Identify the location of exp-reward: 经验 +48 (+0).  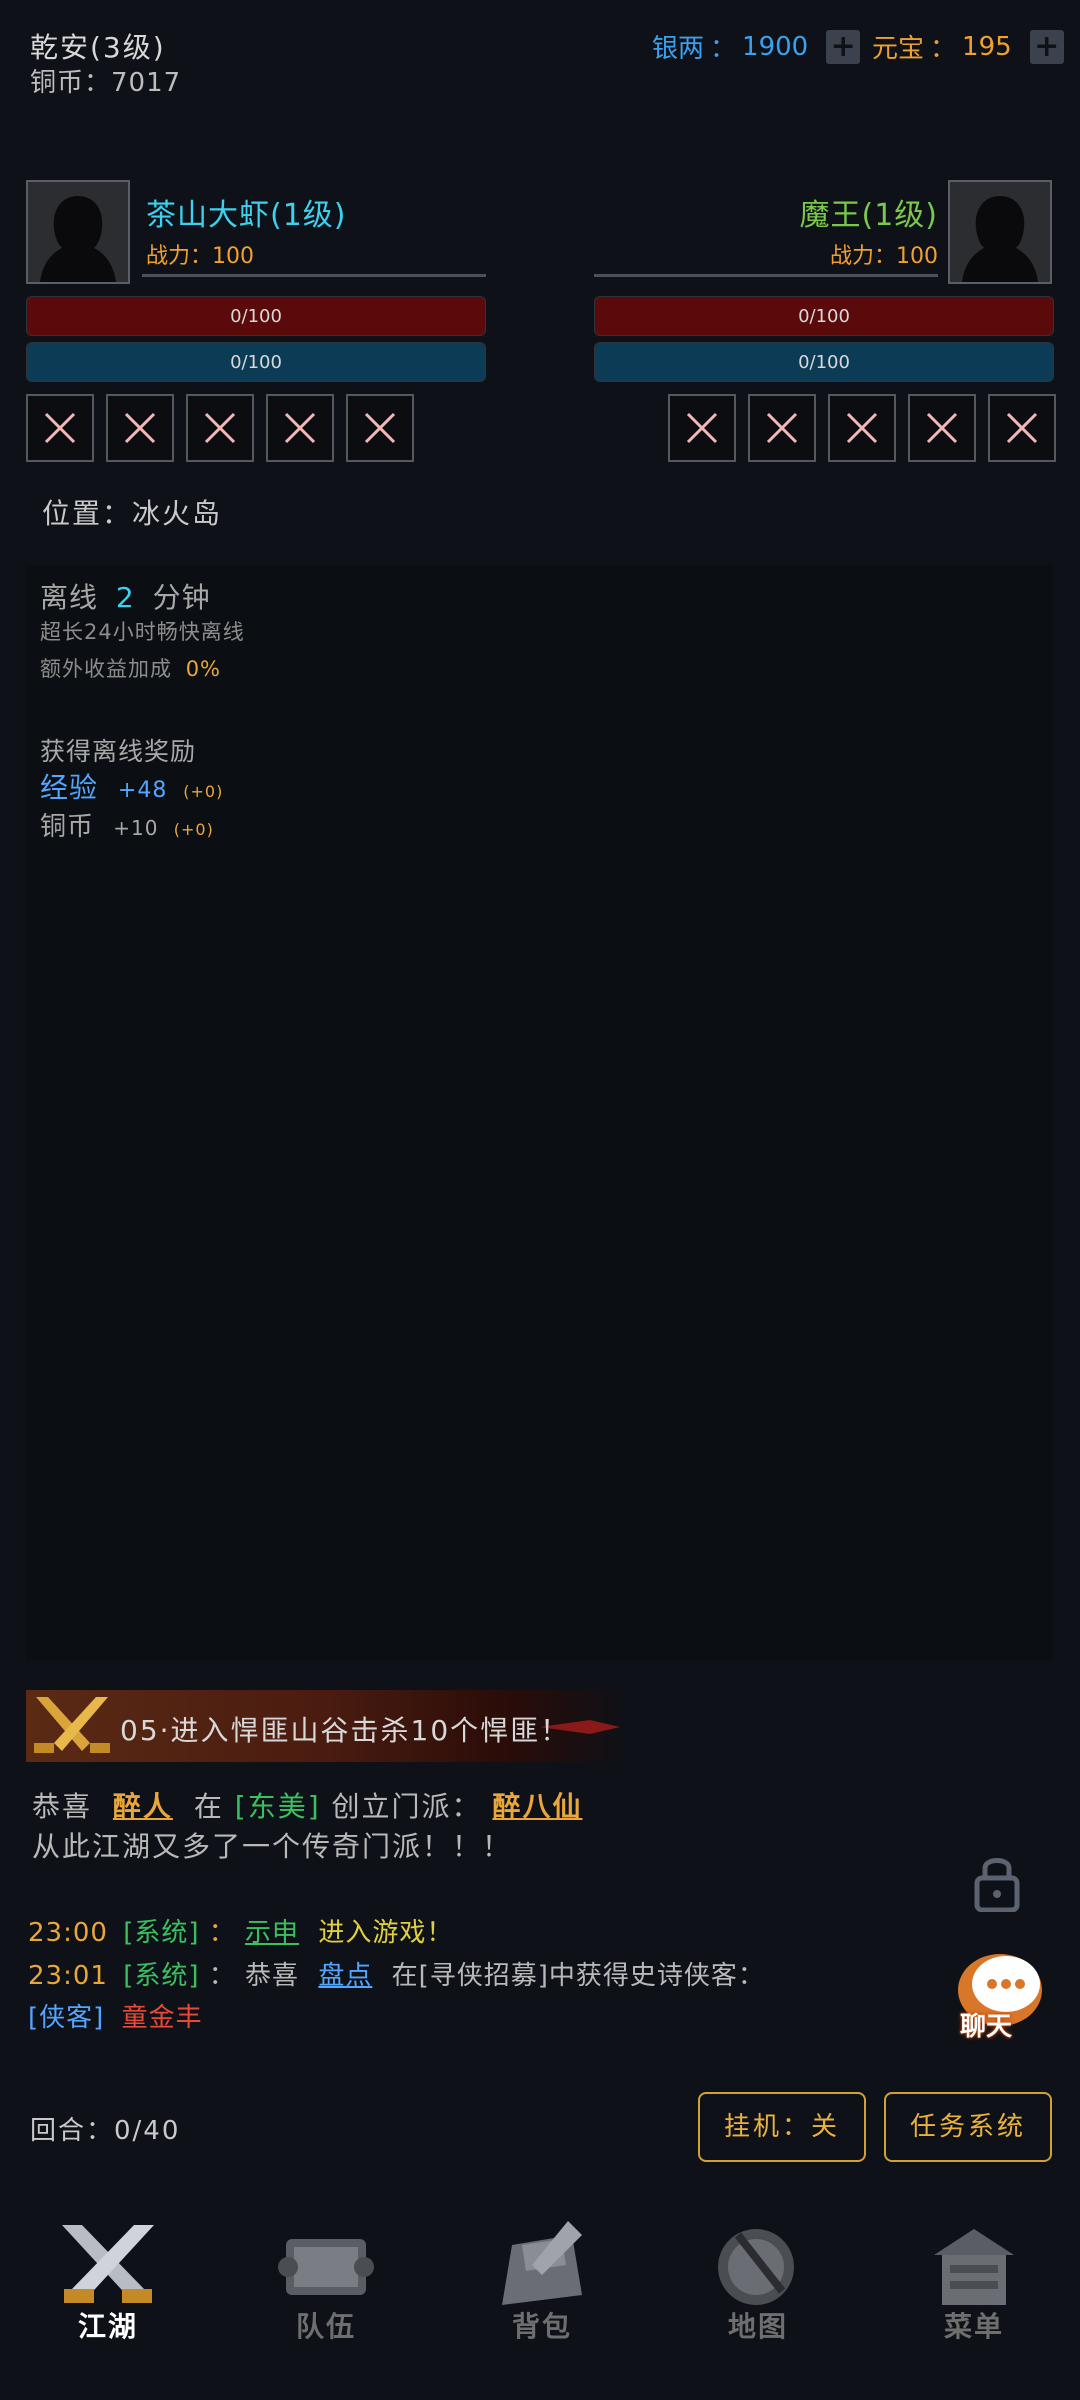
(131, 786).